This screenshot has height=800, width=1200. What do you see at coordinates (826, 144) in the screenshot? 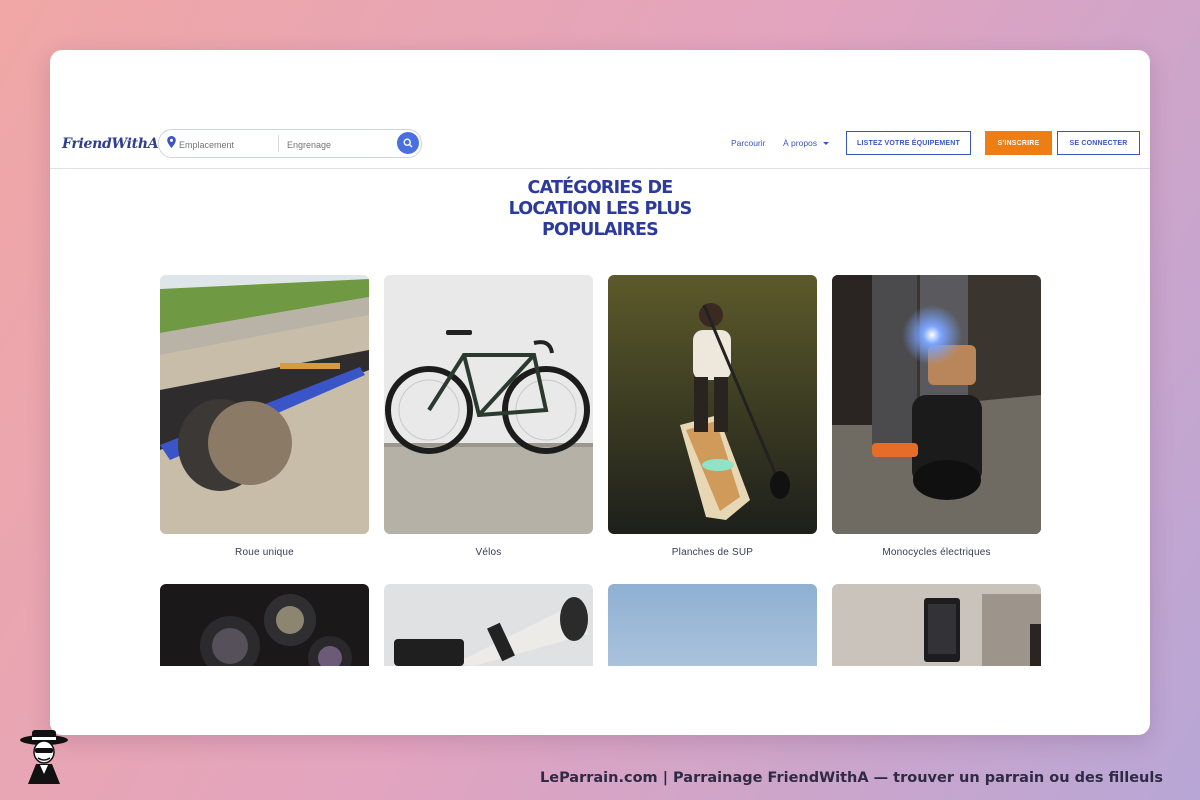
I see `chevron-down-icon` at bounding box center [826, 144].